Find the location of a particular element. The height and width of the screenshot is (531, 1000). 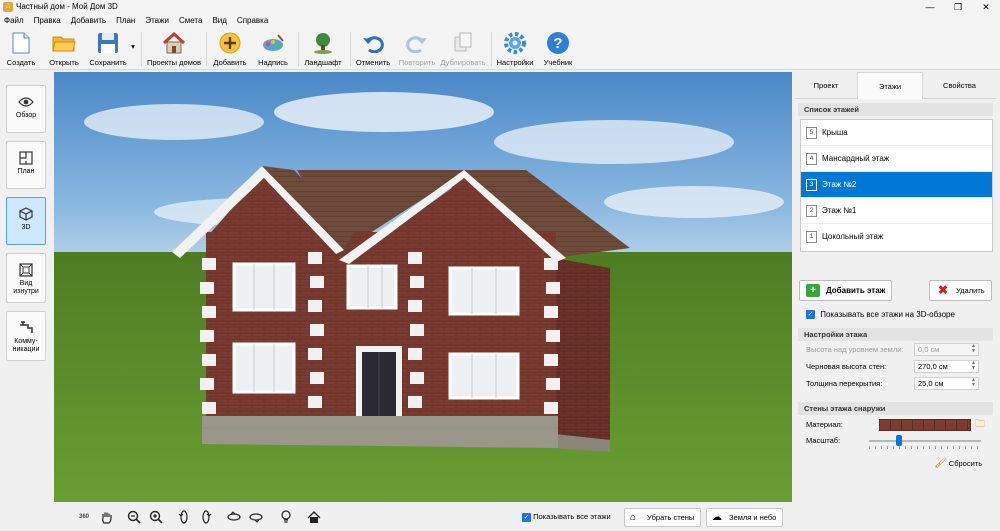

add-floor-icon: + is located at coordinates (813, 290).